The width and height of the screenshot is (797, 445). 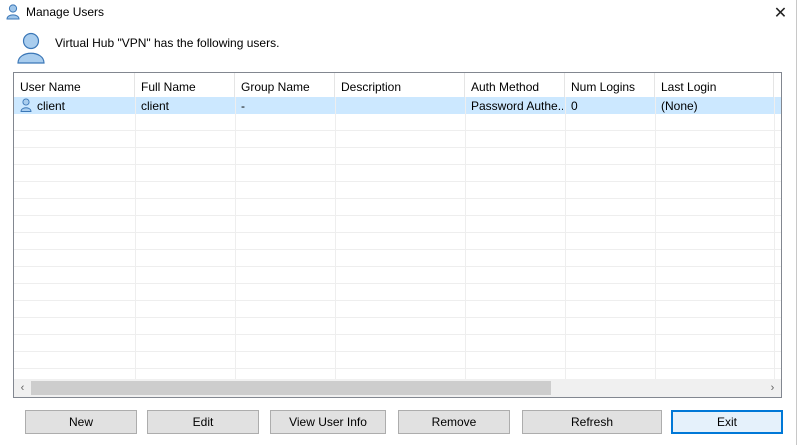 What do you see at coordinates (81, 422) in the screenshot?
I see `new-button: New` at bounding box center [81, 422].